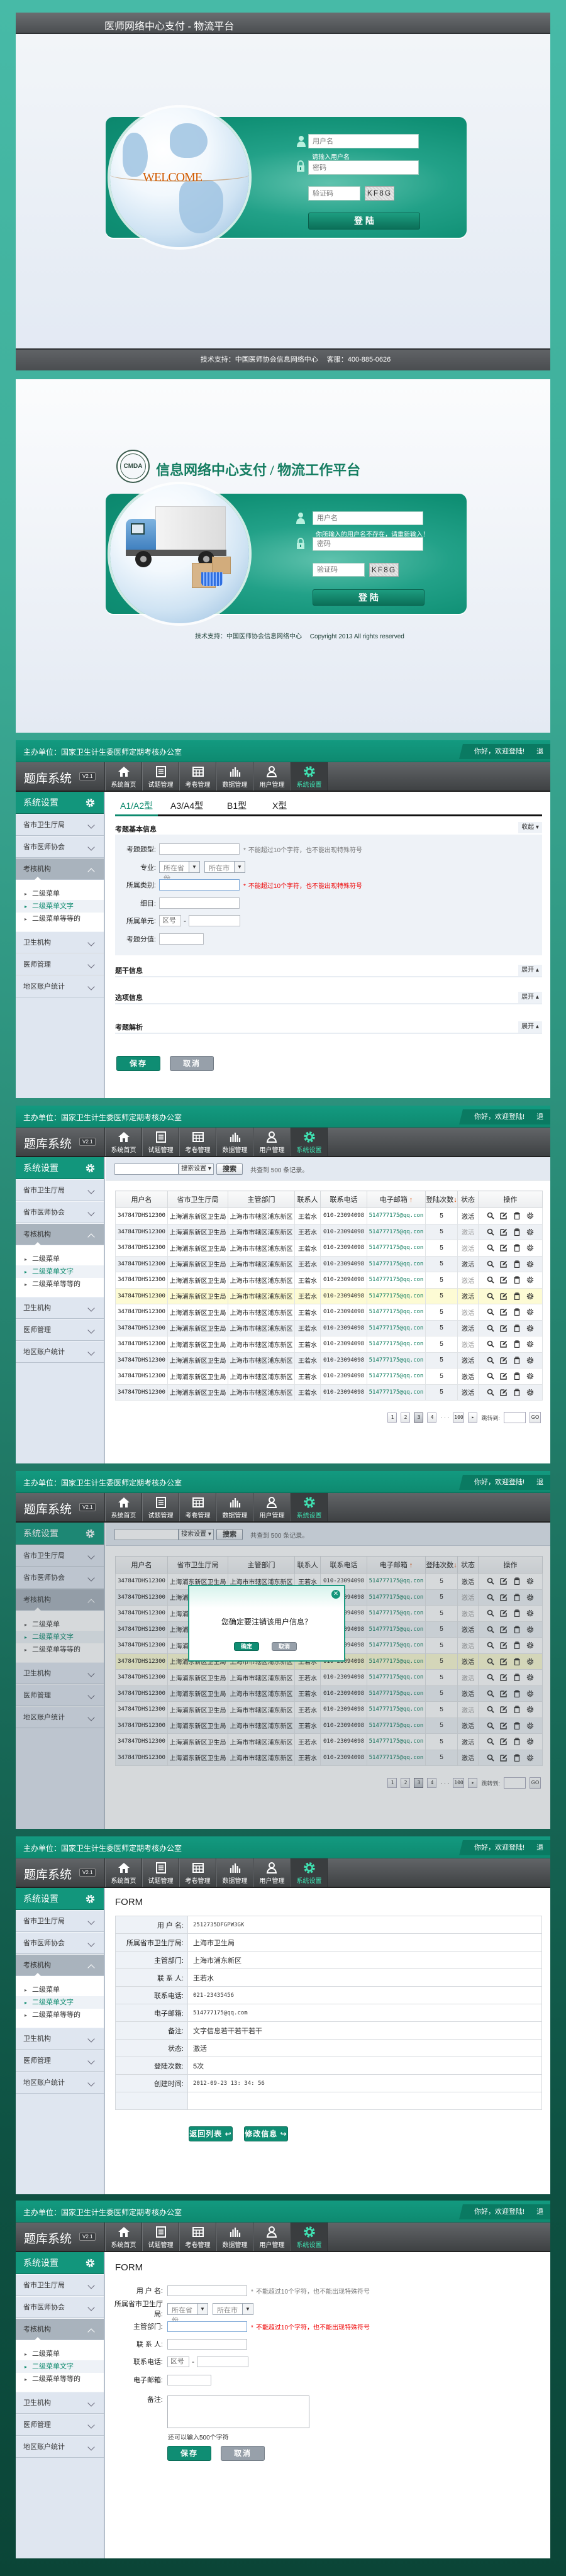 The width and height of the screenshot is (566, 2576). Describe the element at coordinates (60, 847) in the screenshot. I see `sidebar-item-medical-association: 省市医师协会` at that location.